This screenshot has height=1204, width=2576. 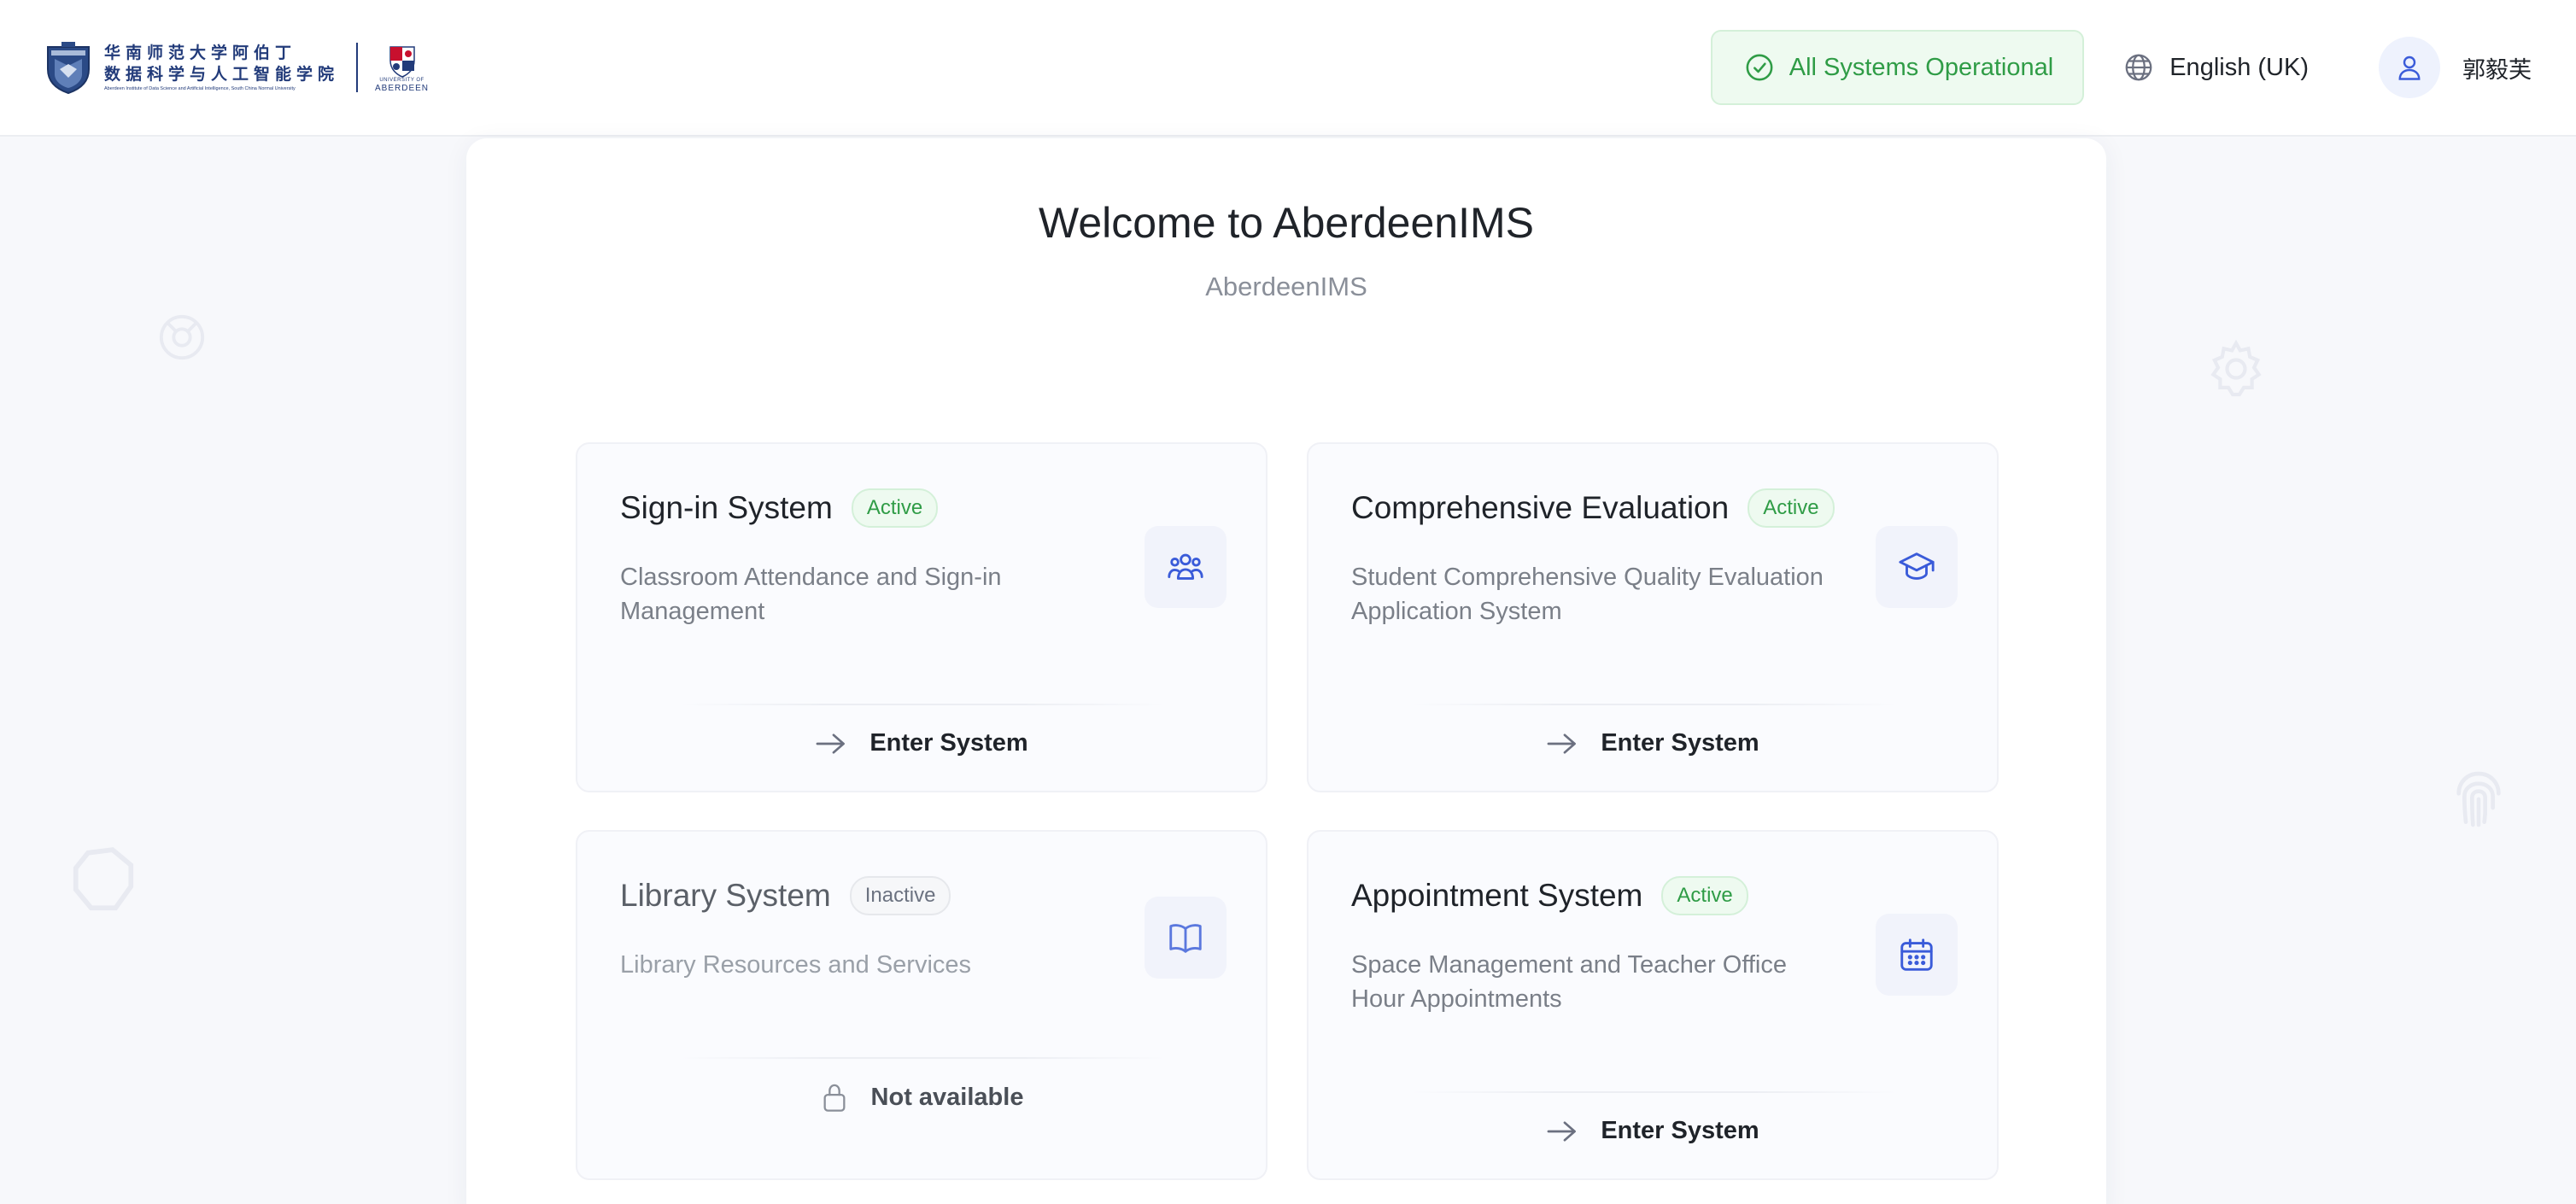 I want to click on not-available-indicator: Not available, so click(x=921, y=1097).